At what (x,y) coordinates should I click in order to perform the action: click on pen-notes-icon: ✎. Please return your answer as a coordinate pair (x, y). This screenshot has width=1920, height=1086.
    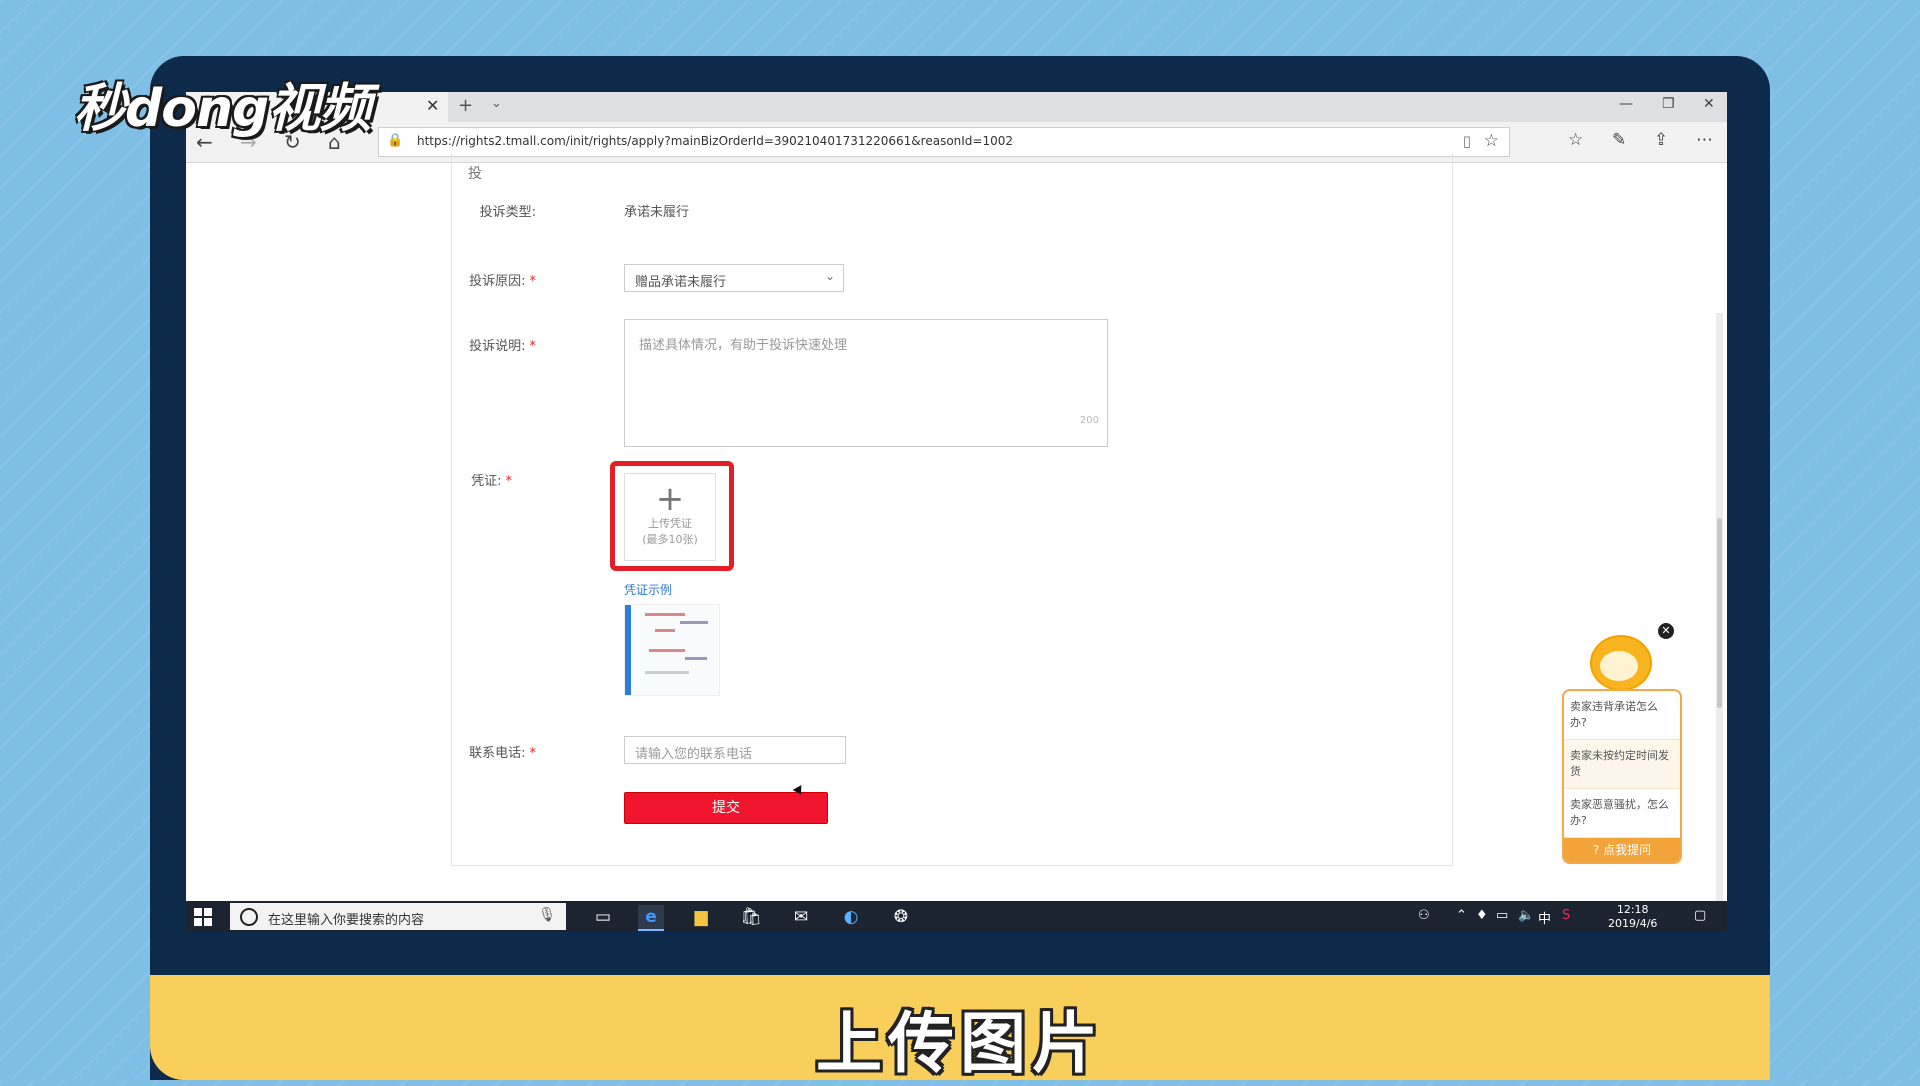
    Looking at the image, I should click on (1619, 140).